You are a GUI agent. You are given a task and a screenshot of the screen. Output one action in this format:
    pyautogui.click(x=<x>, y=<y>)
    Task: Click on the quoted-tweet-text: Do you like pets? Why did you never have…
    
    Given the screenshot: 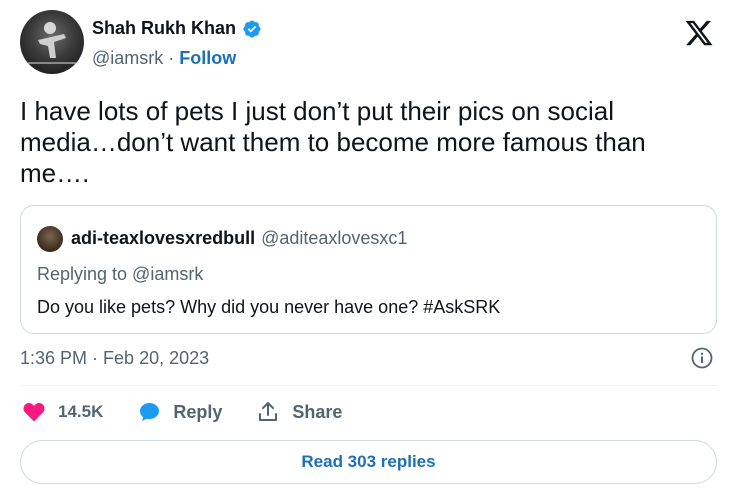 What is the action you would take?
    pyautogui.click(x=269, y=307)
    